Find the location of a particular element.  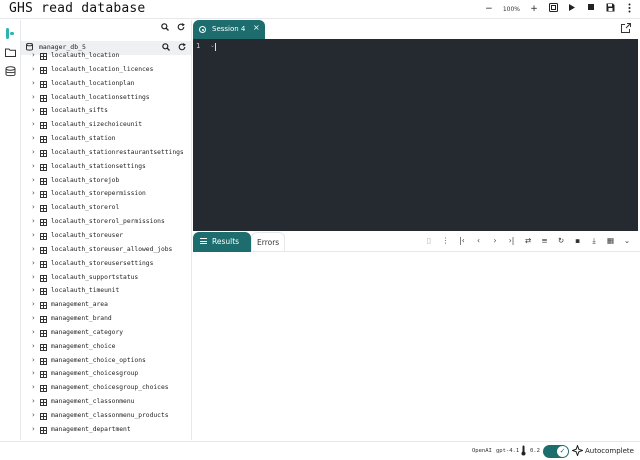

llm-provider: OpenAI is located at coordinates (482, 451).